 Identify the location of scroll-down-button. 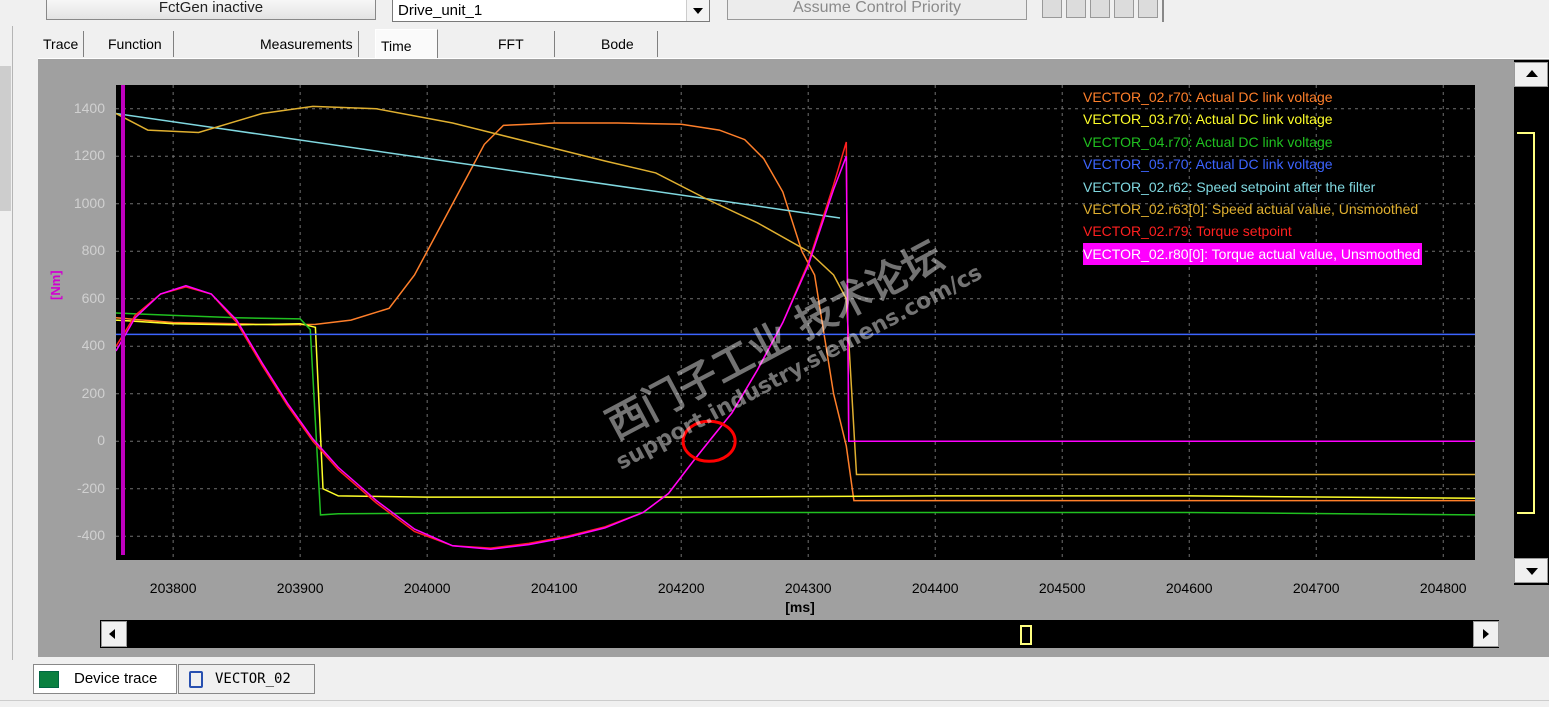
(1531, 570).